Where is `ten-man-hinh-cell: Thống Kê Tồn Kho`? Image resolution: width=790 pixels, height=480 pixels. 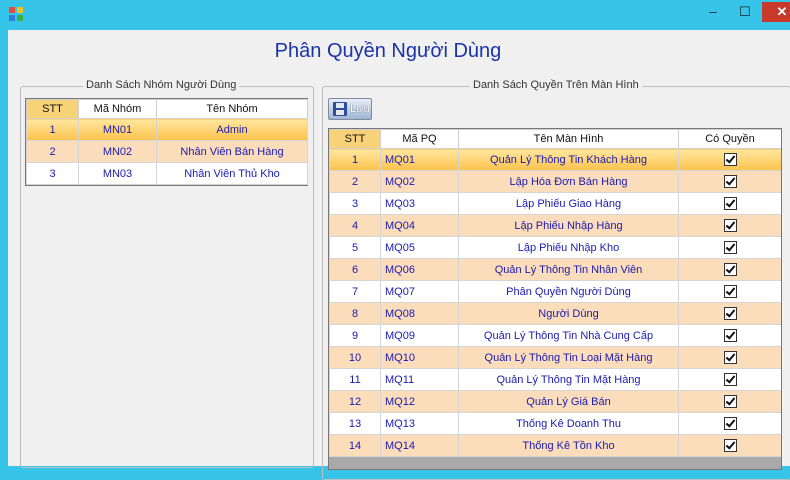
ten-man-hinh-cell: Thống Kê Tồn Kho is located at coordinates (568, 445).